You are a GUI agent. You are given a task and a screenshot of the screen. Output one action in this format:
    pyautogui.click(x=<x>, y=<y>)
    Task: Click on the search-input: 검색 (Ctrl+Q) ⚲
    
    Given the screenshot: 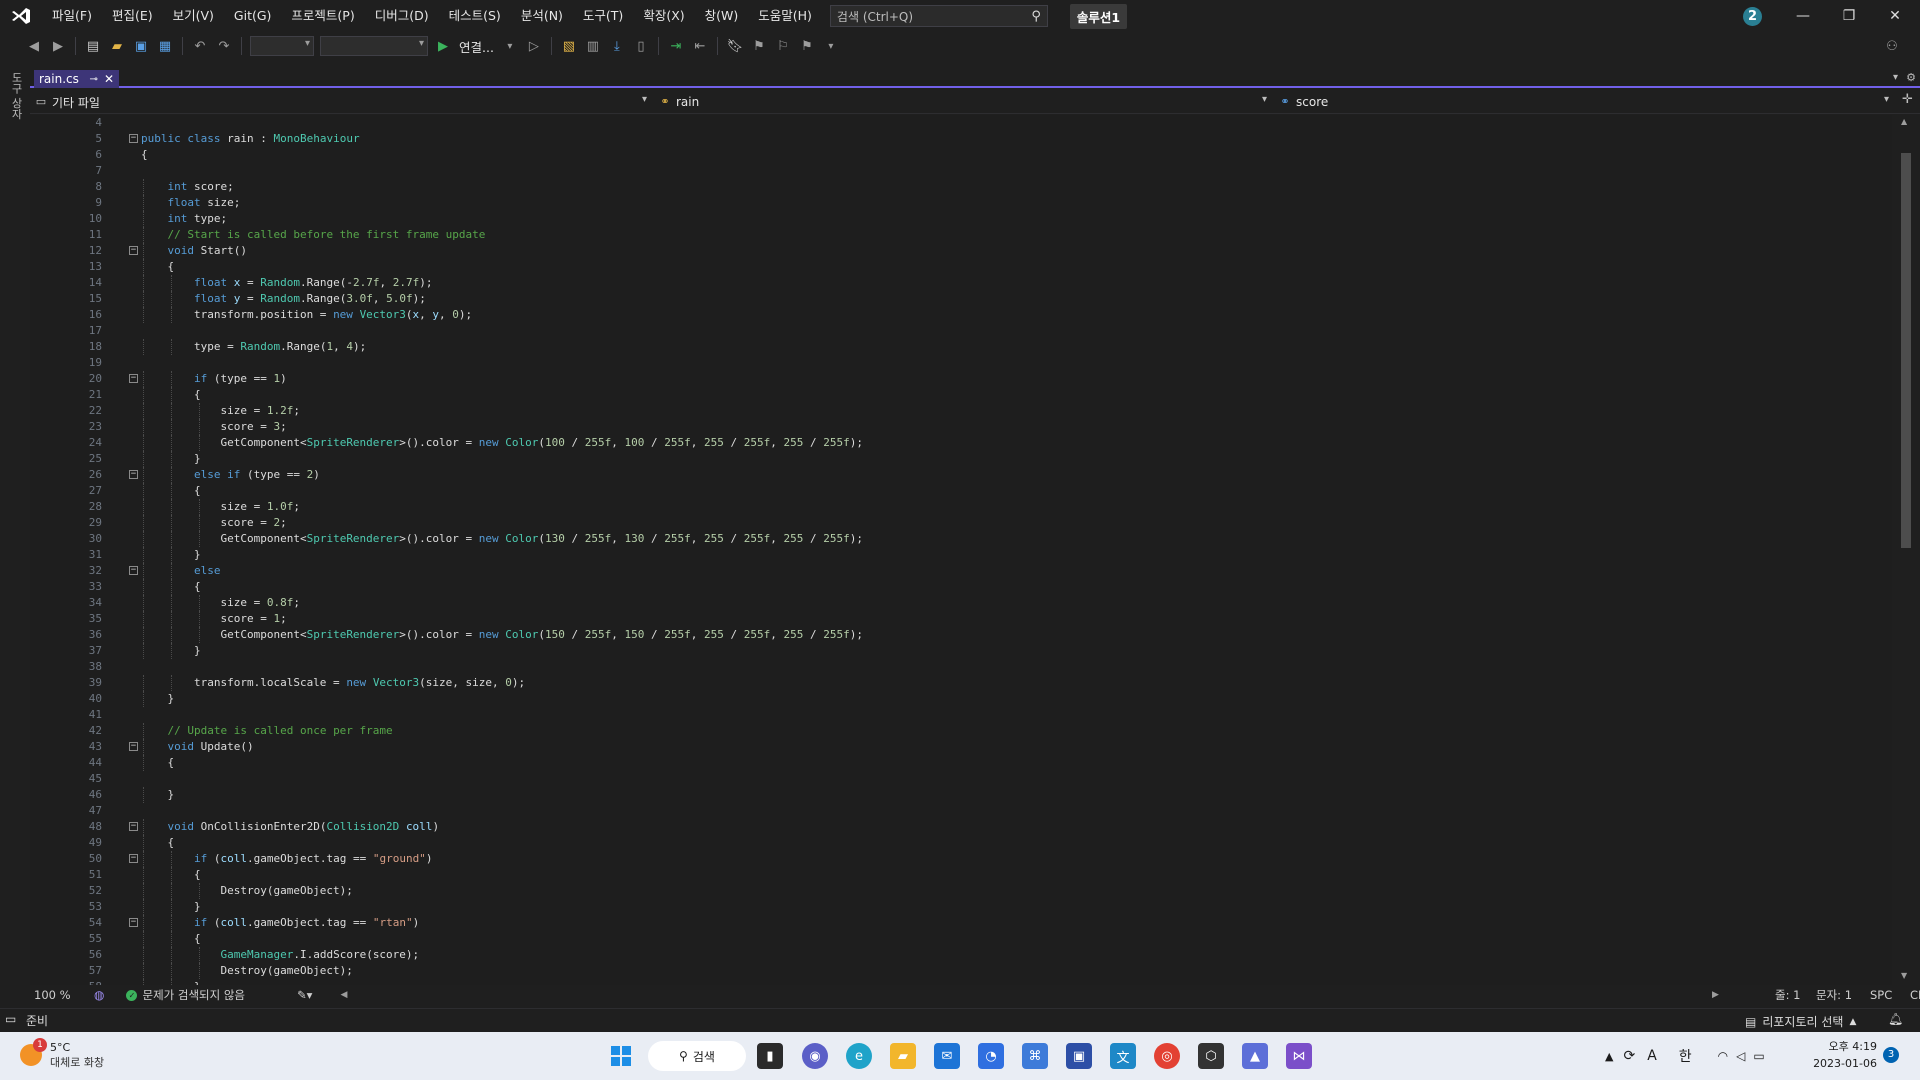 What is the action you would take?
    pyautogui.click(x=938, y=16)
    